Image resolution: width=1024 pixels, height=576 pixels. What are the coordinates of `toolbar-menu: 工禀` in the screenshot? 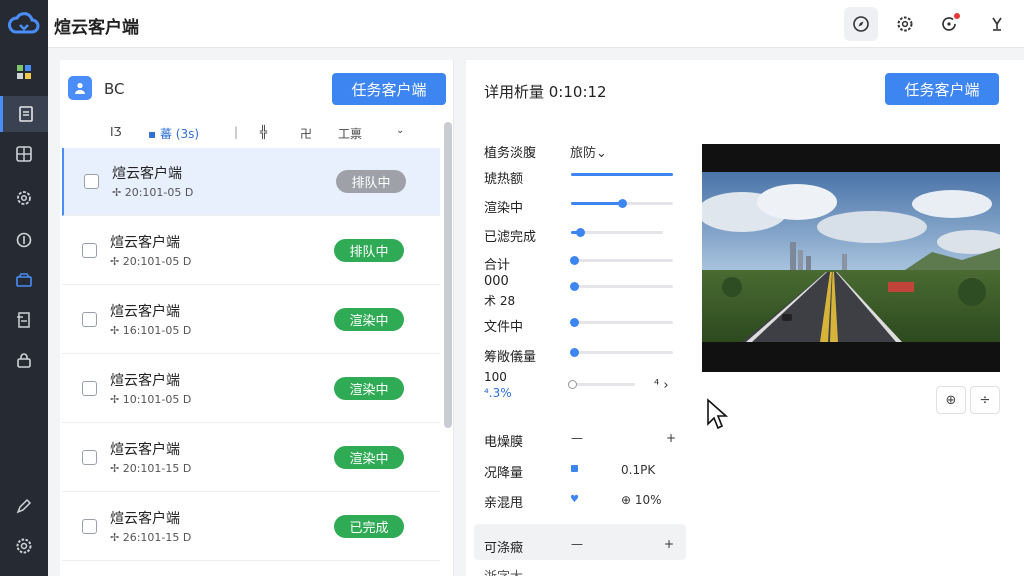 It's located at (350, 133).